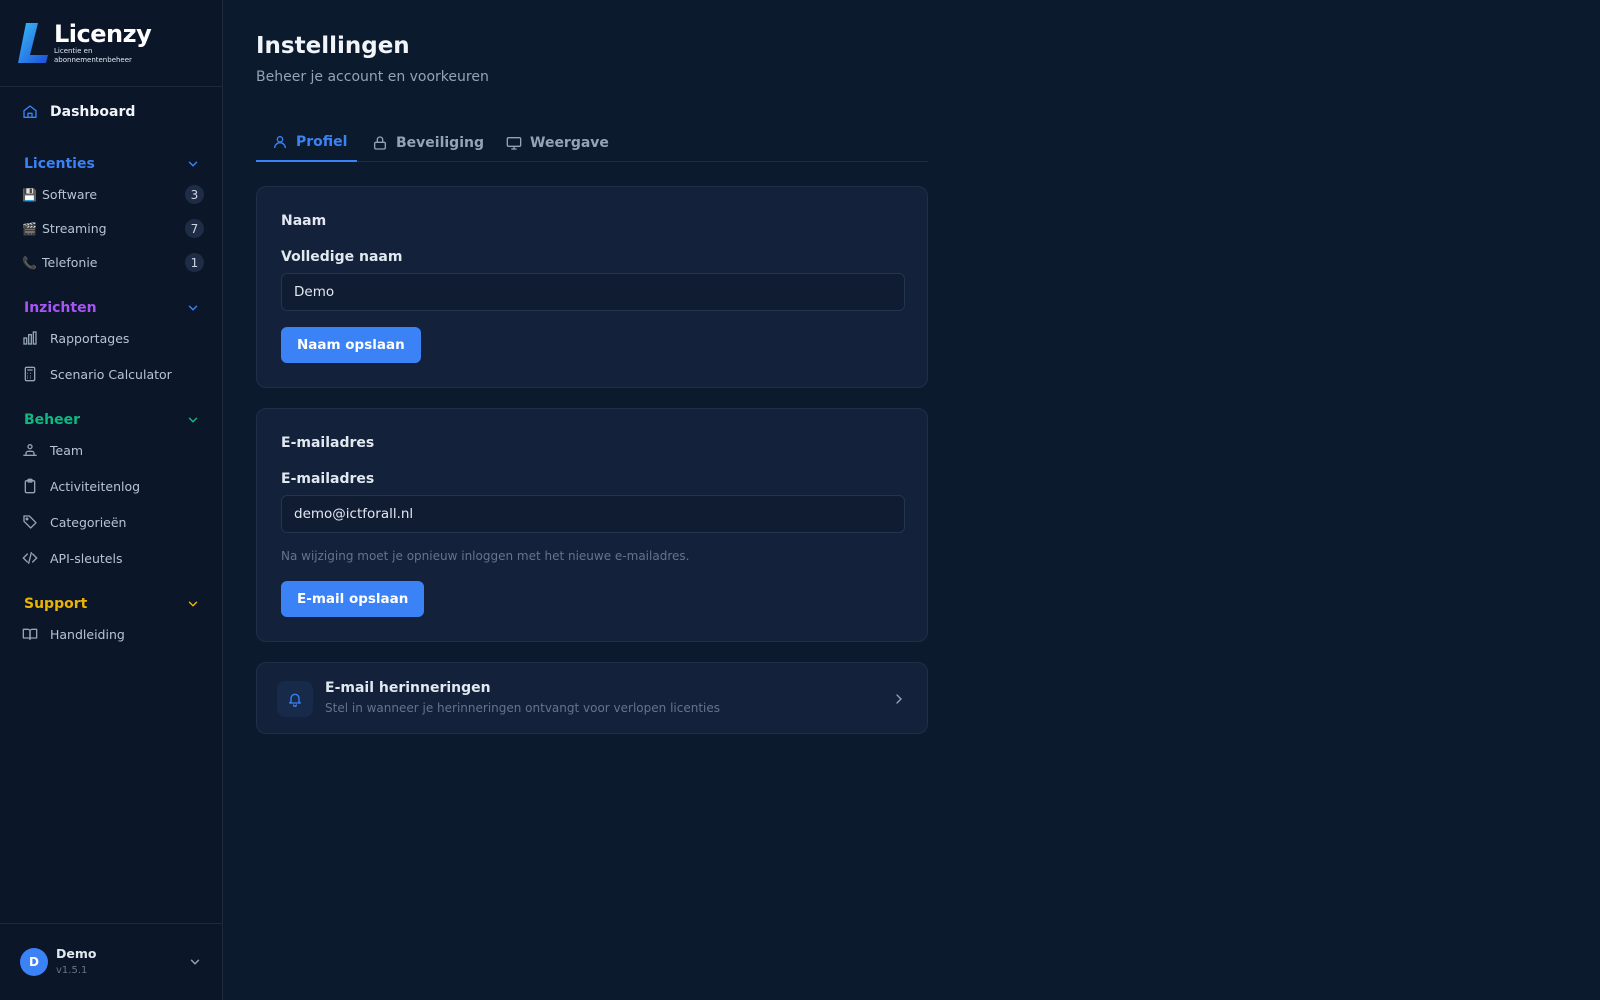  What do you see at coordinates (372, 77) in the screenshot?
I see `page-subtitle: Beheer je account en voorkeuren` at bounding box center [372, 77].